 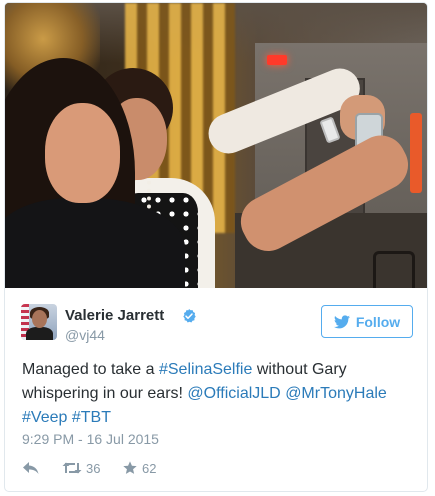 What do you see at coordinates (416, 153) in the screenshot?
I see `photo-selfie-phone` at bounding box center [416, 153].